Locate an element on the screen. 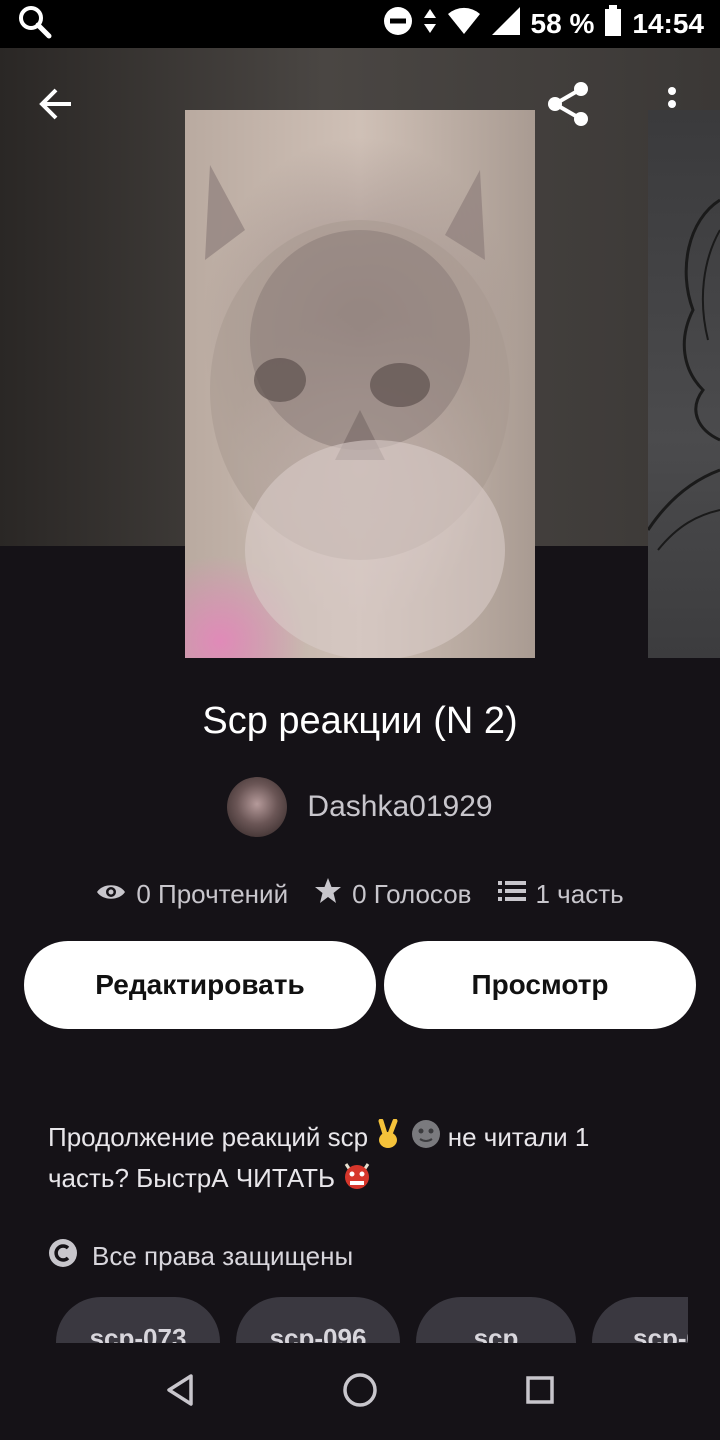 The image size is (720, 1440). nav-recents-button is located at coordinates (540, 1392).